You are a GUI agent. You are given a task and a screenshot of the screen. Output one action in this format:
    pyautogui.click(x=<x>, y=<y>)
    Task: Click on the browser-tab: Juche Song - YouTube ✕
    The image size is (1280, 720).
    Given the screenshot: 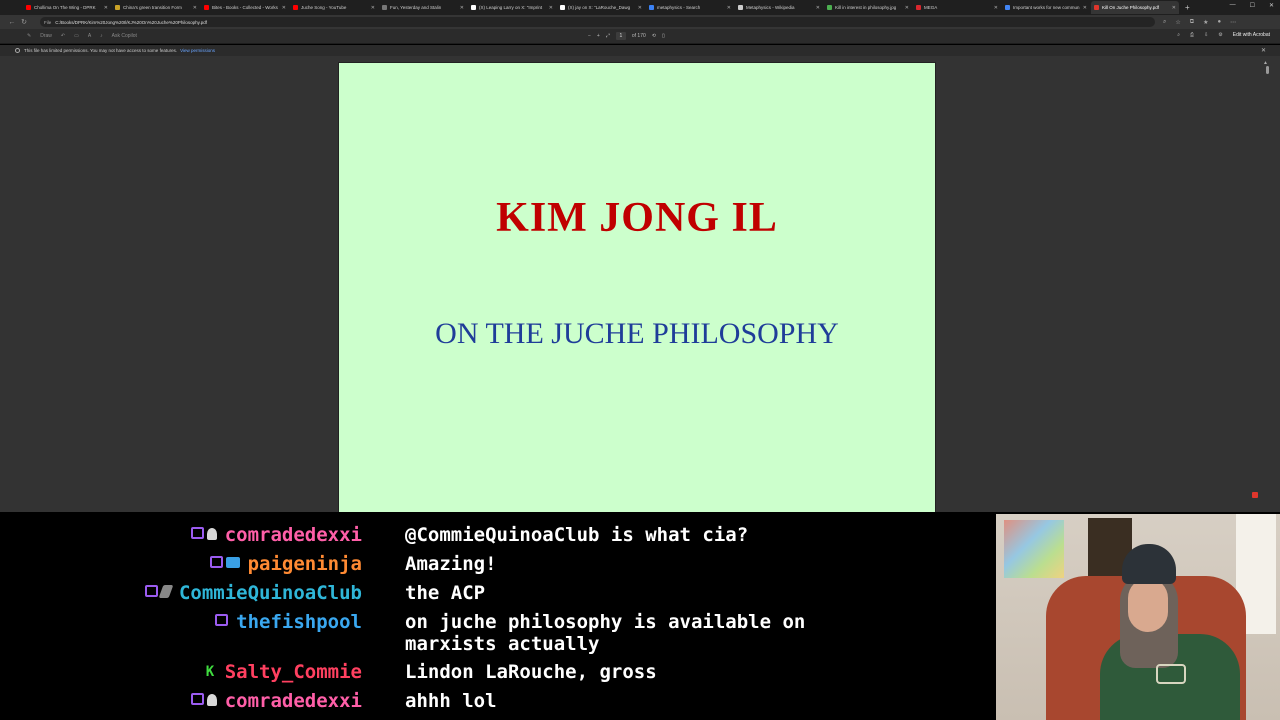 What is the action you would take?
    pyautogui.click(x=334, y=7)
    